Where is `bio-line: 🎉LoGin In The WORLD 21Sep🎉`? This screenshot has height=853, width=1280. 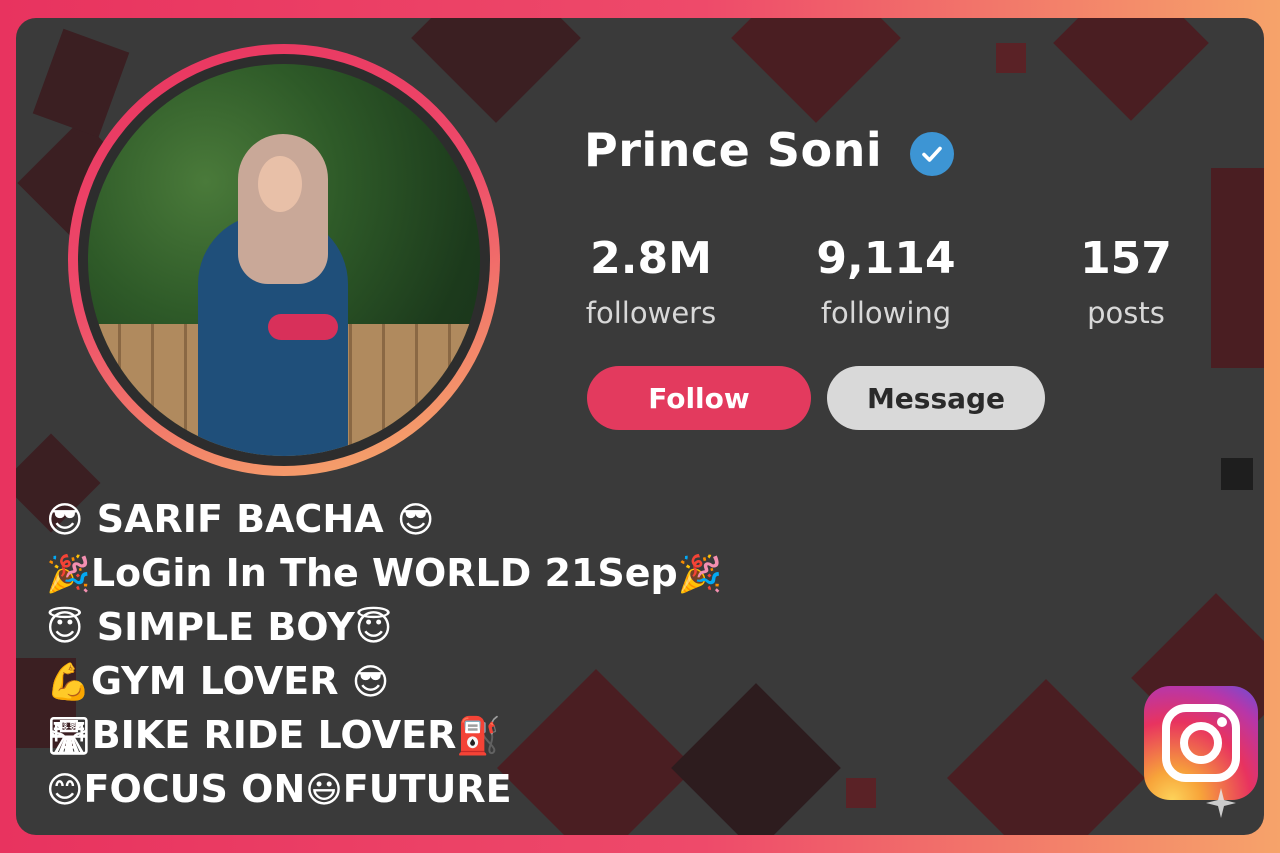
bio-line: 🎉LoGin In The WORLD 21Sep🎉 is located at coordinates (384, 573).